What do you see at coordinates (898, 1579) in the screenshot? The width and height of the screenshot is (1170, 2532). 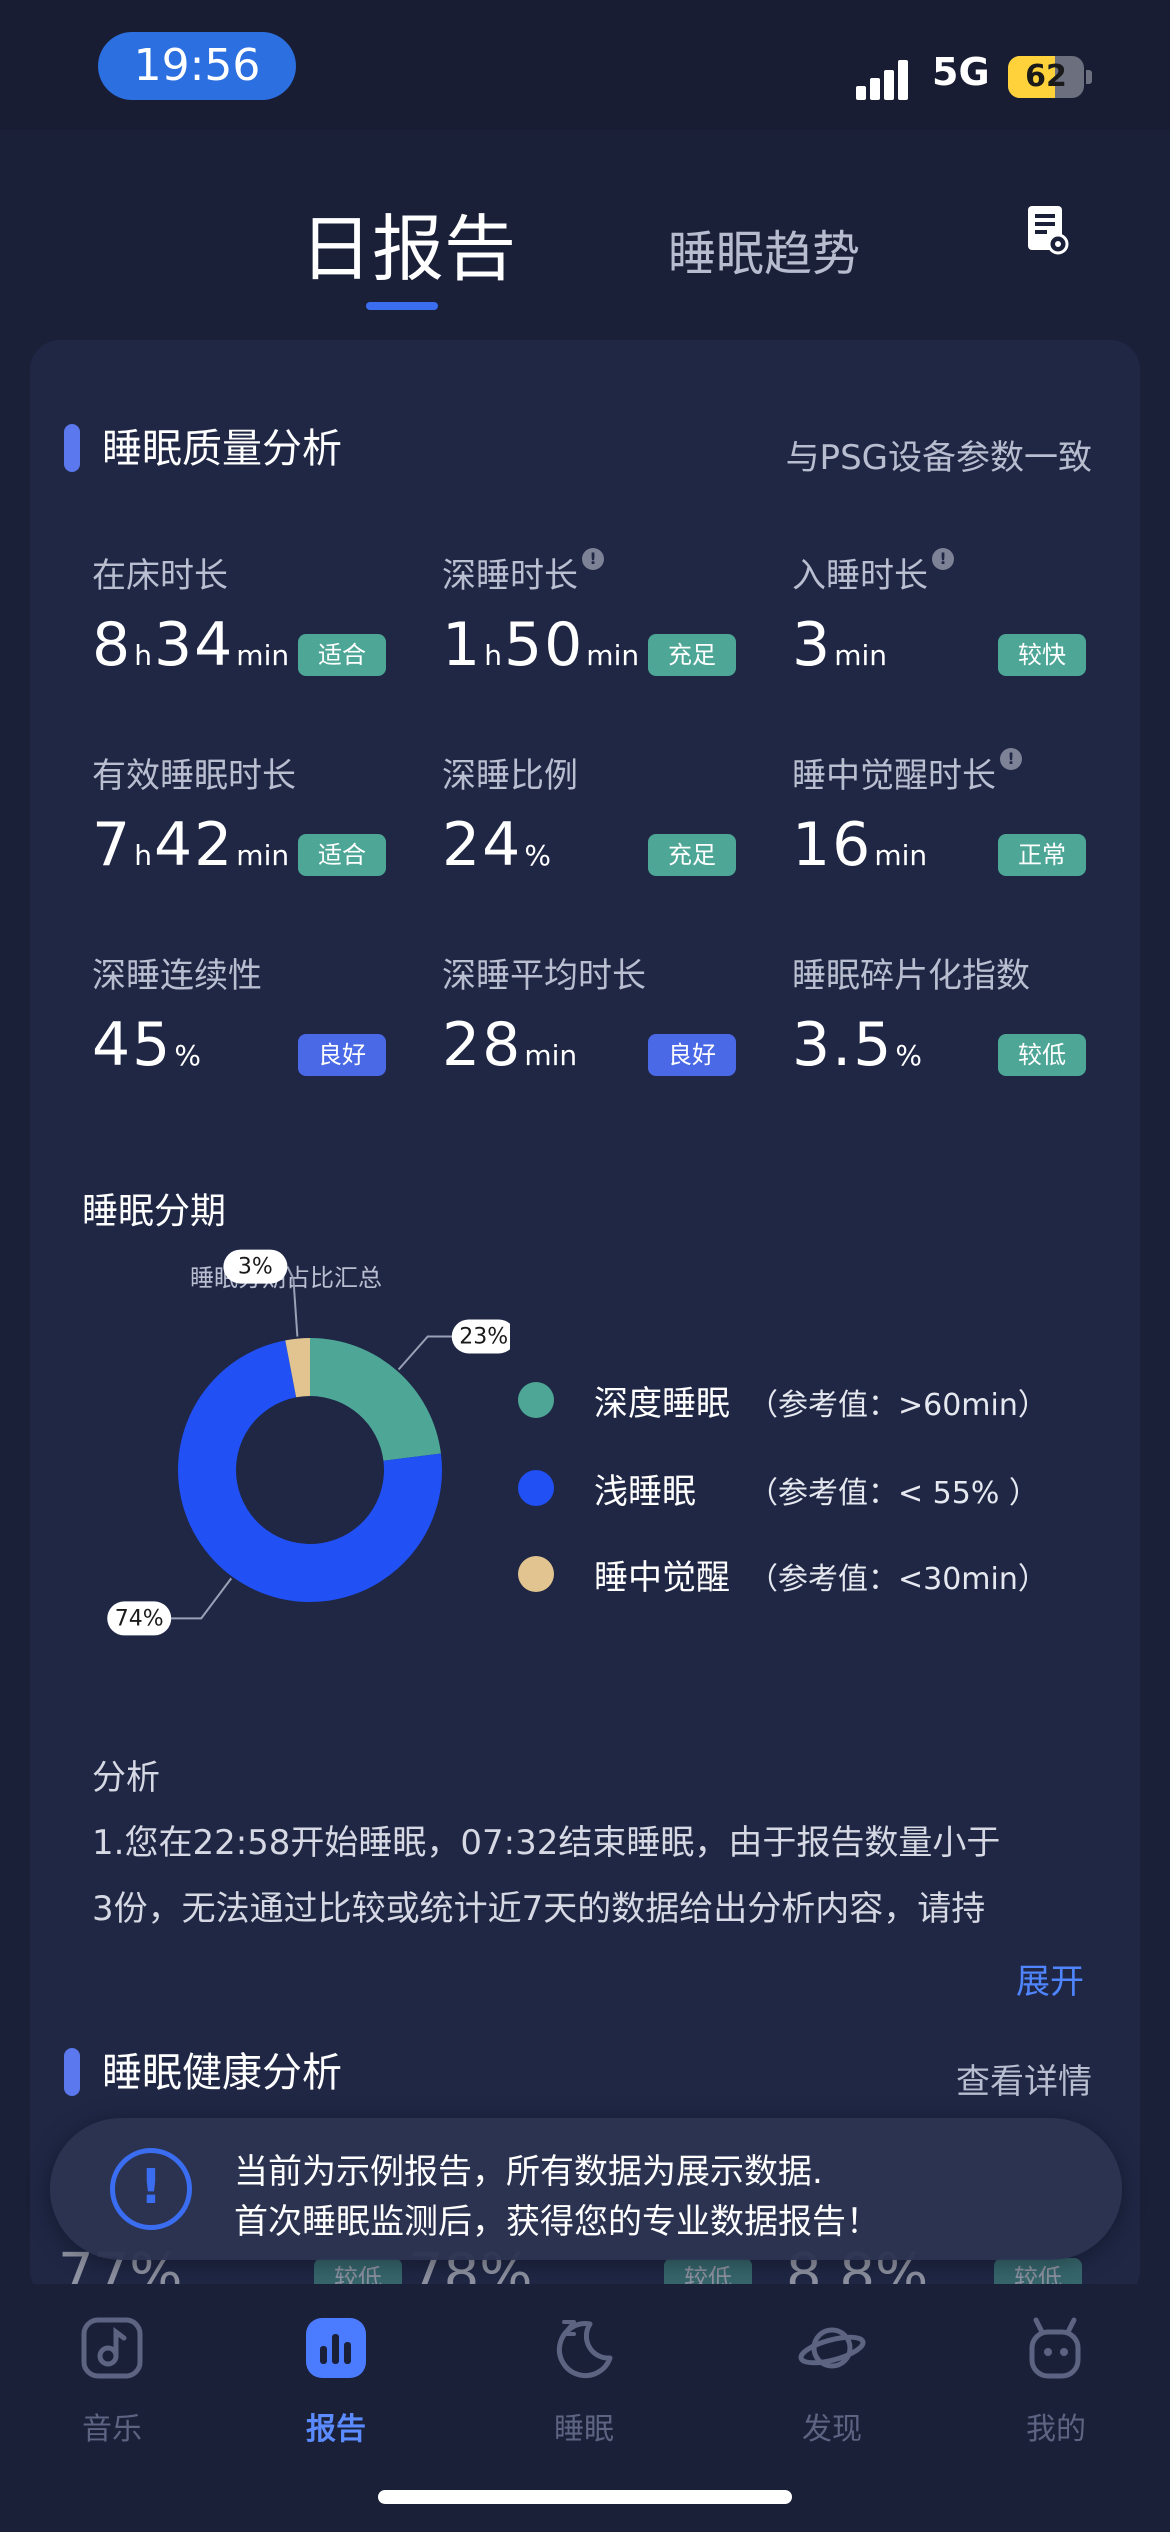 I see `legend-reference: （参考值：<30min）` at bounding box center [898, 1579].